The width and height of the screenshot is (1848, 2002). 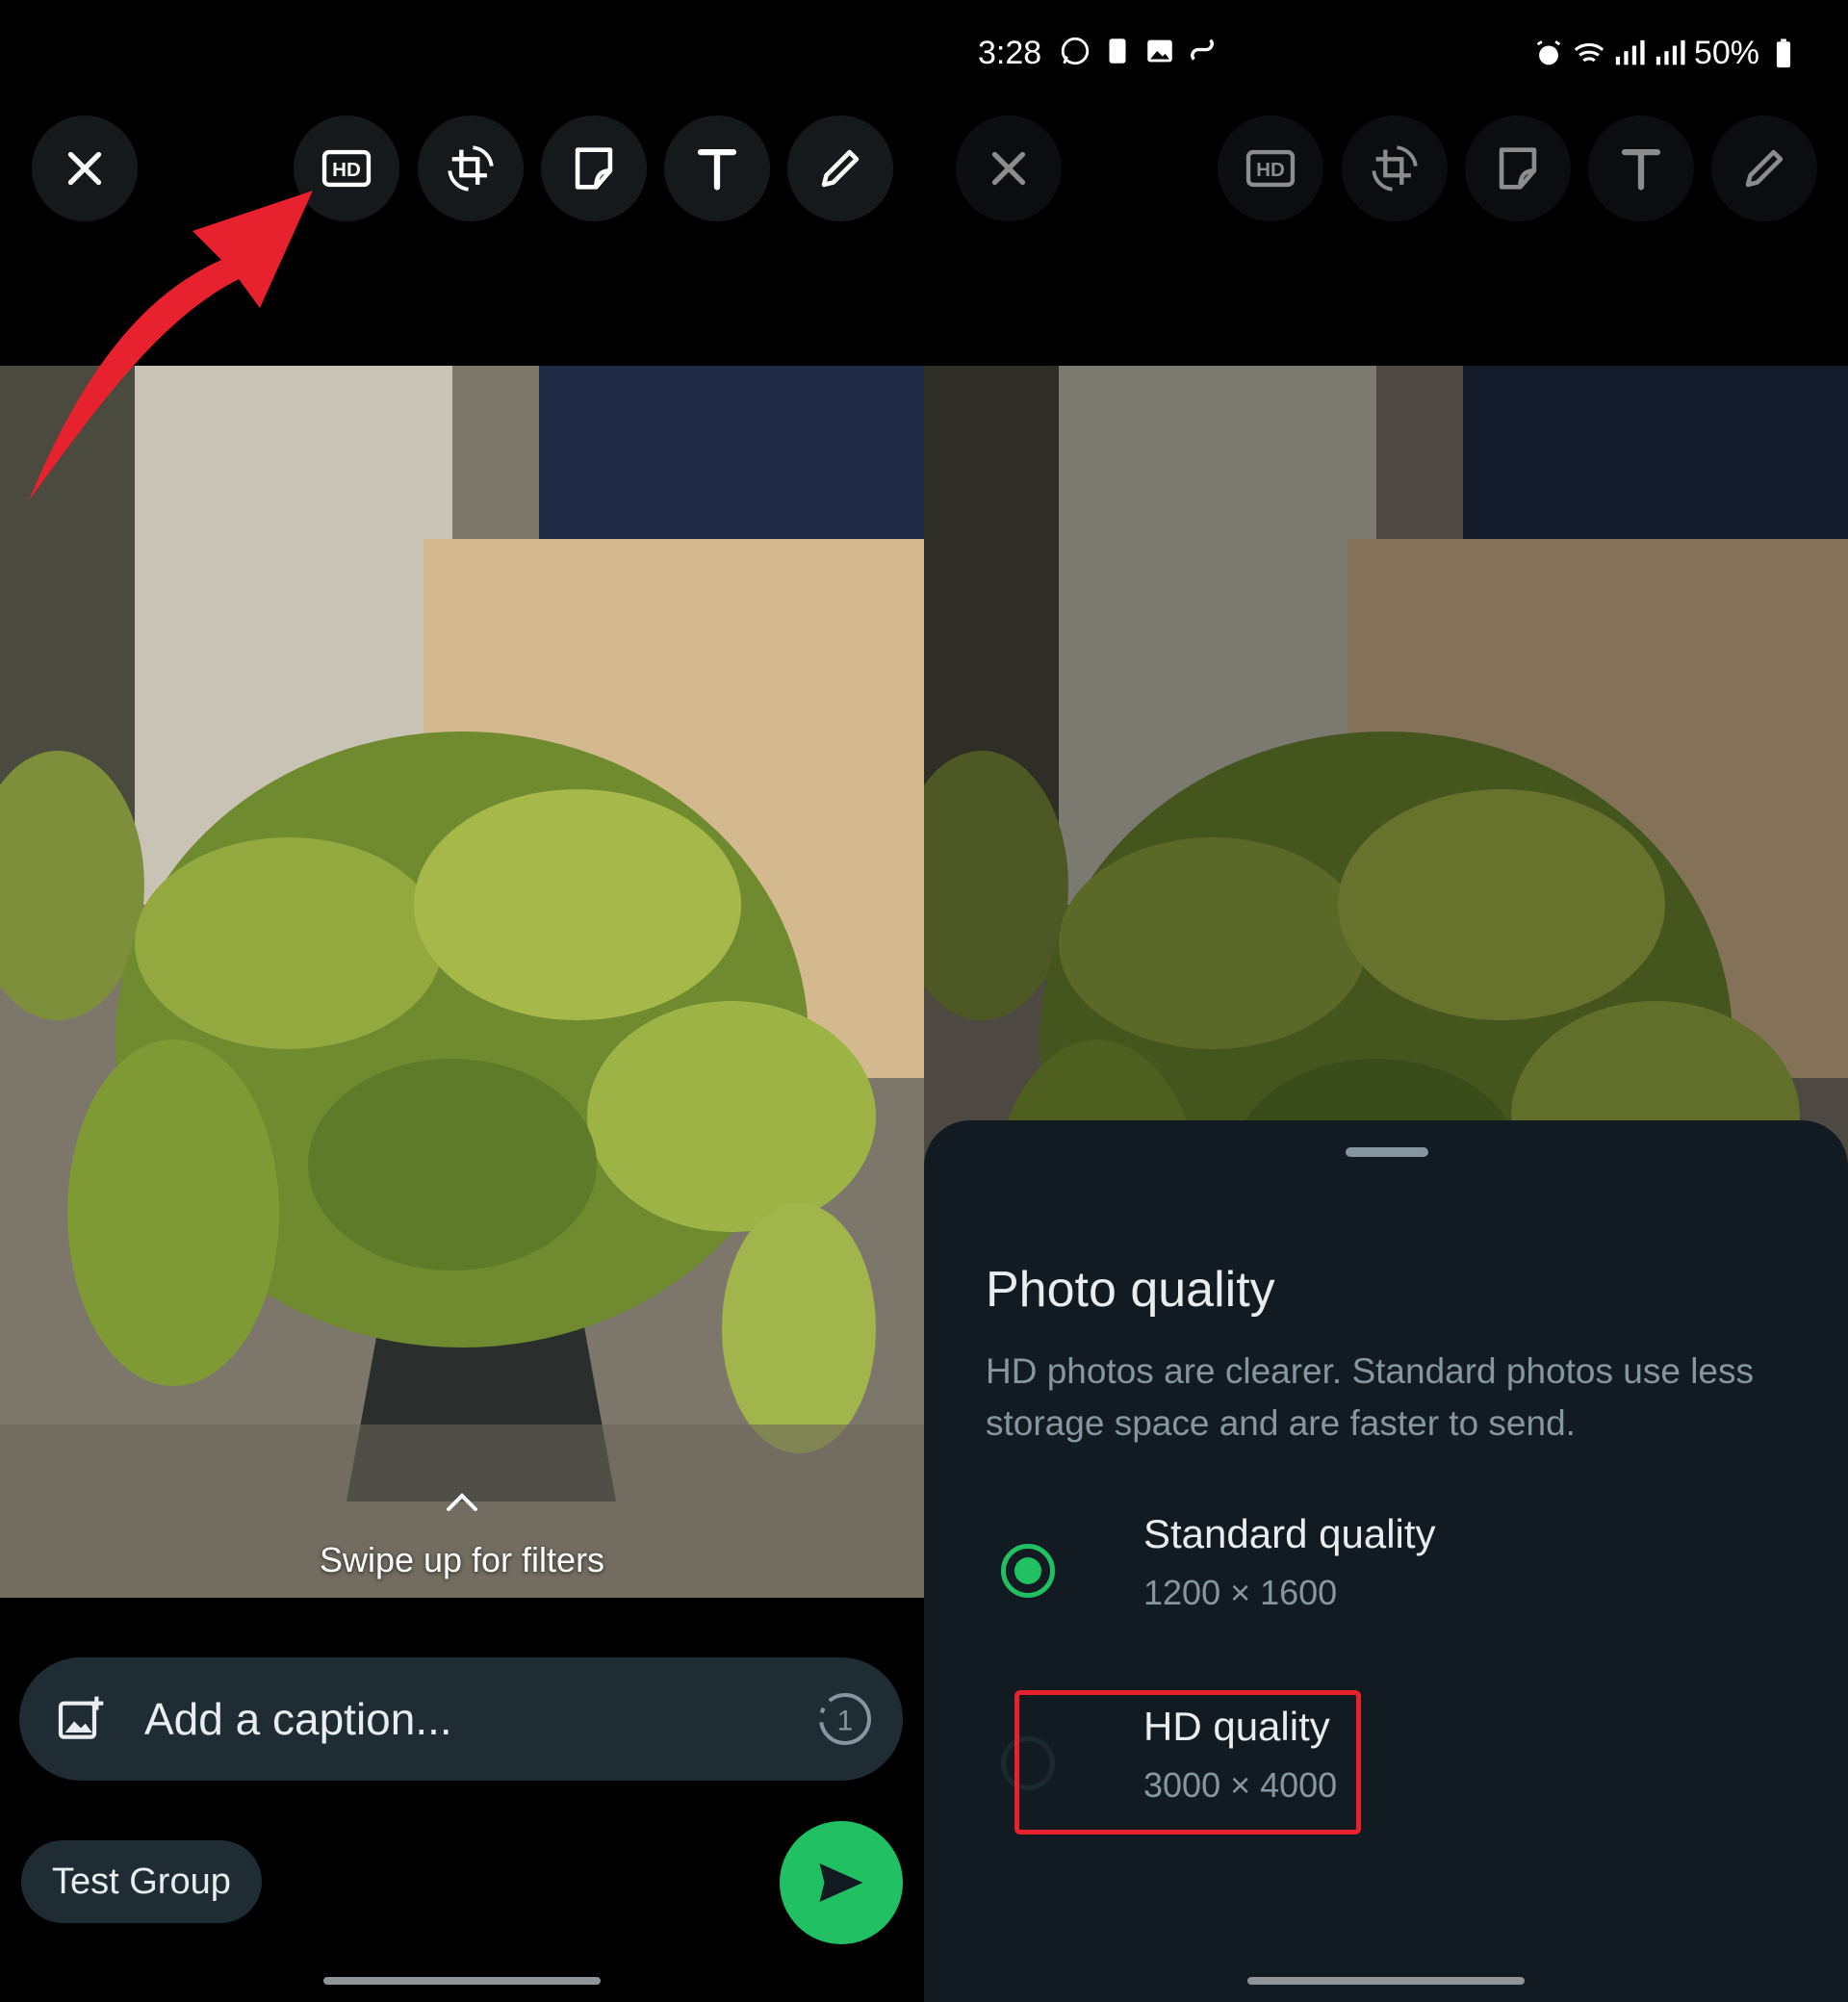 What do you see at coordinates (1630, 51) in the screenshot?
I see `signal-volte-1-icon` at bounding box center [1630, 51].